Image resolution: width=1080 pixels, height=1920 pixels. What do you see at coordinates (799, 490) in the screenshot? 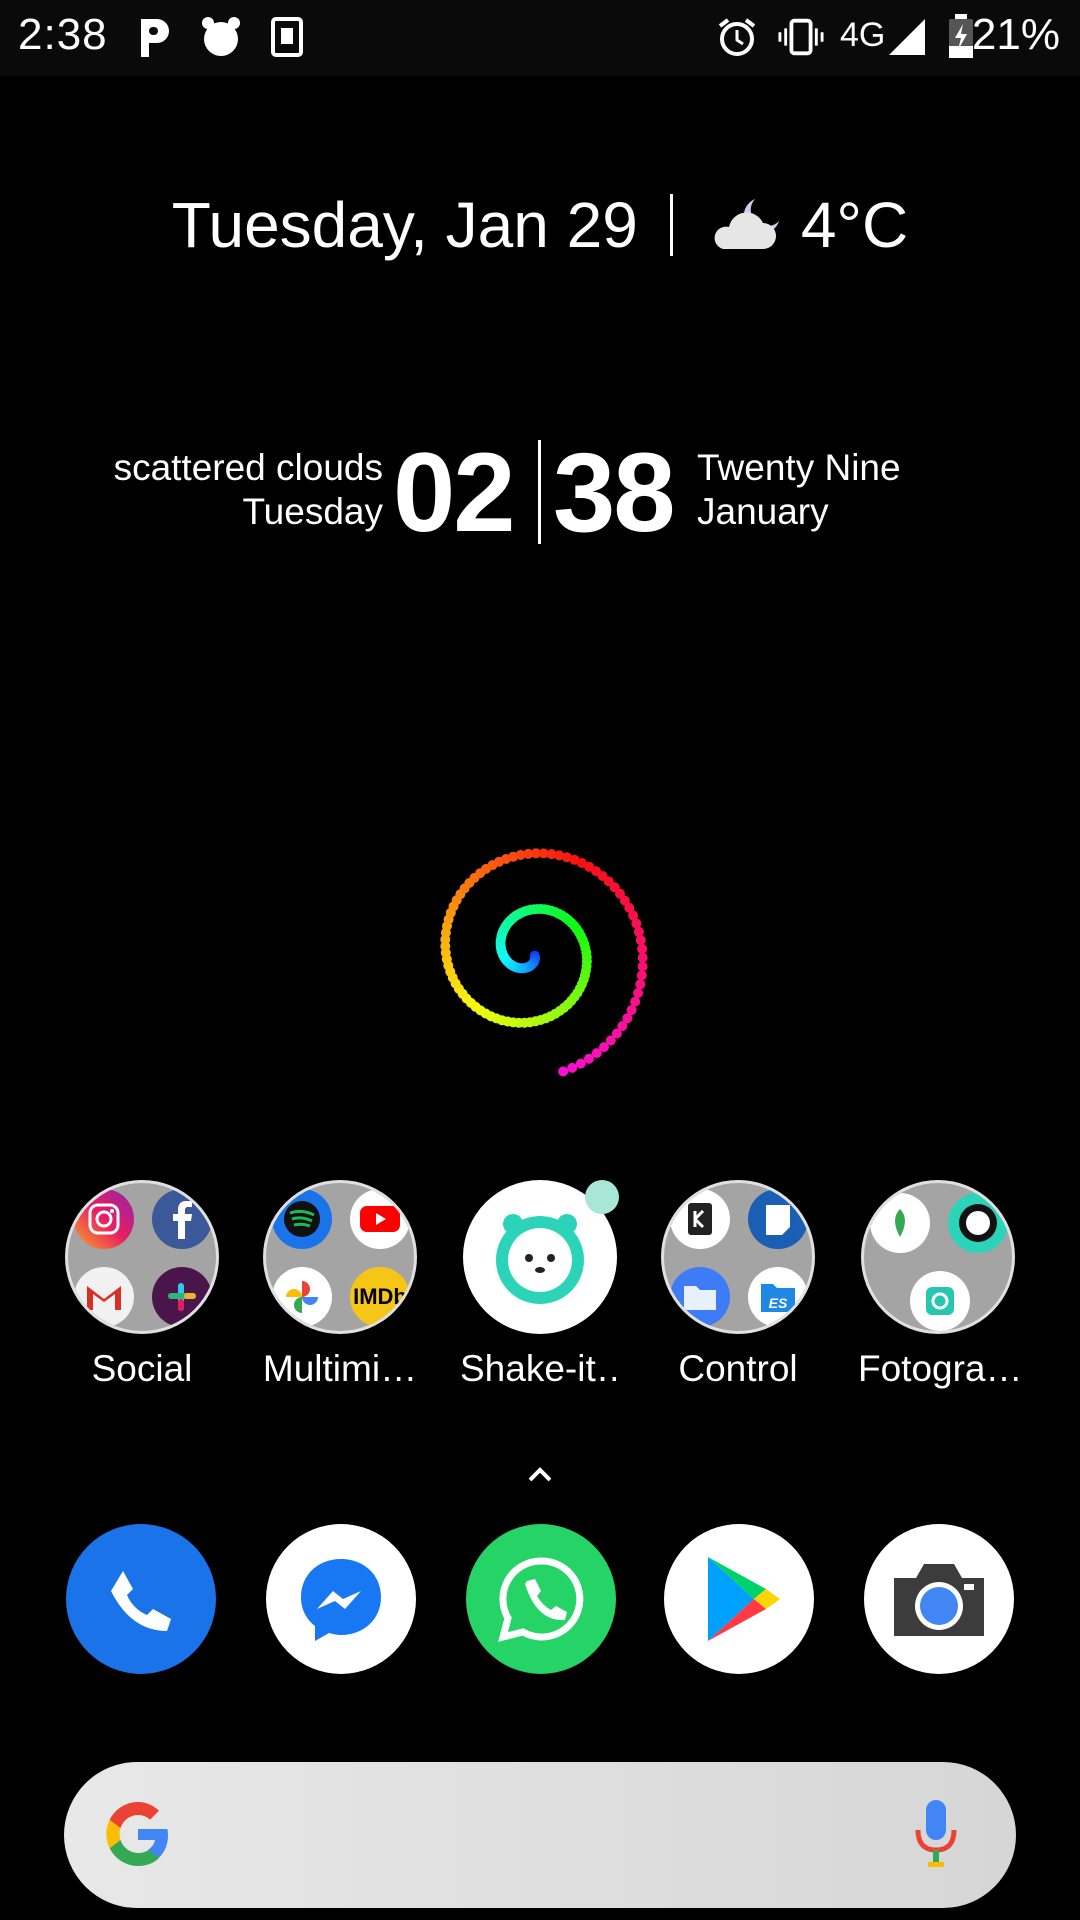
I see `clock-right-text: Twenty Nine January` at bounding box center [799, 490].